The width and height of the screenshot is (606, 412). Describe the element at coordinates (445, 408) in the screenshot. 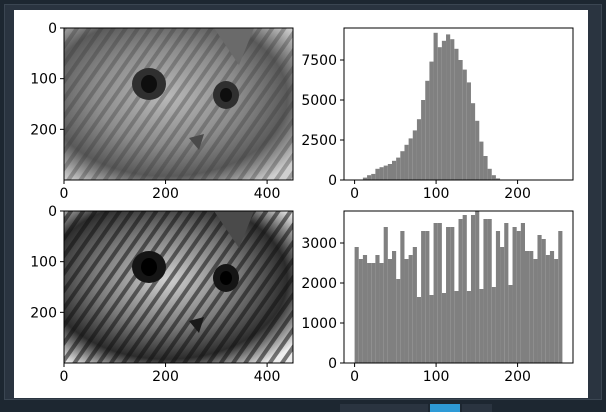

I see `bottom-bar-active-tab` at that location.